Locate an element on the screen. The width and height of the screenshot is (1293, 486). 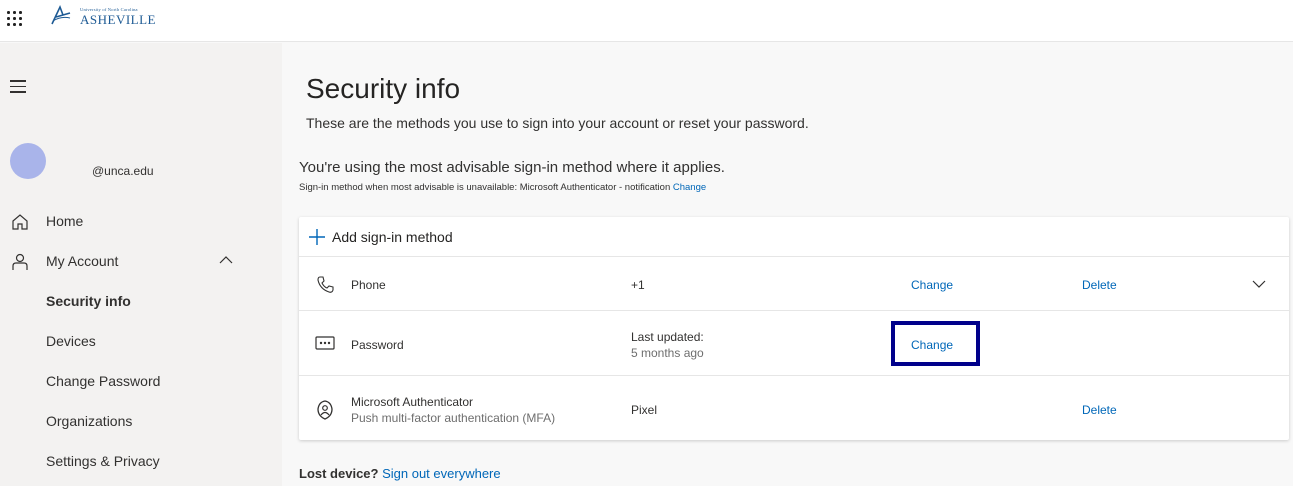
delete-phone-link: Delete is located at coordinates (1099, 285).